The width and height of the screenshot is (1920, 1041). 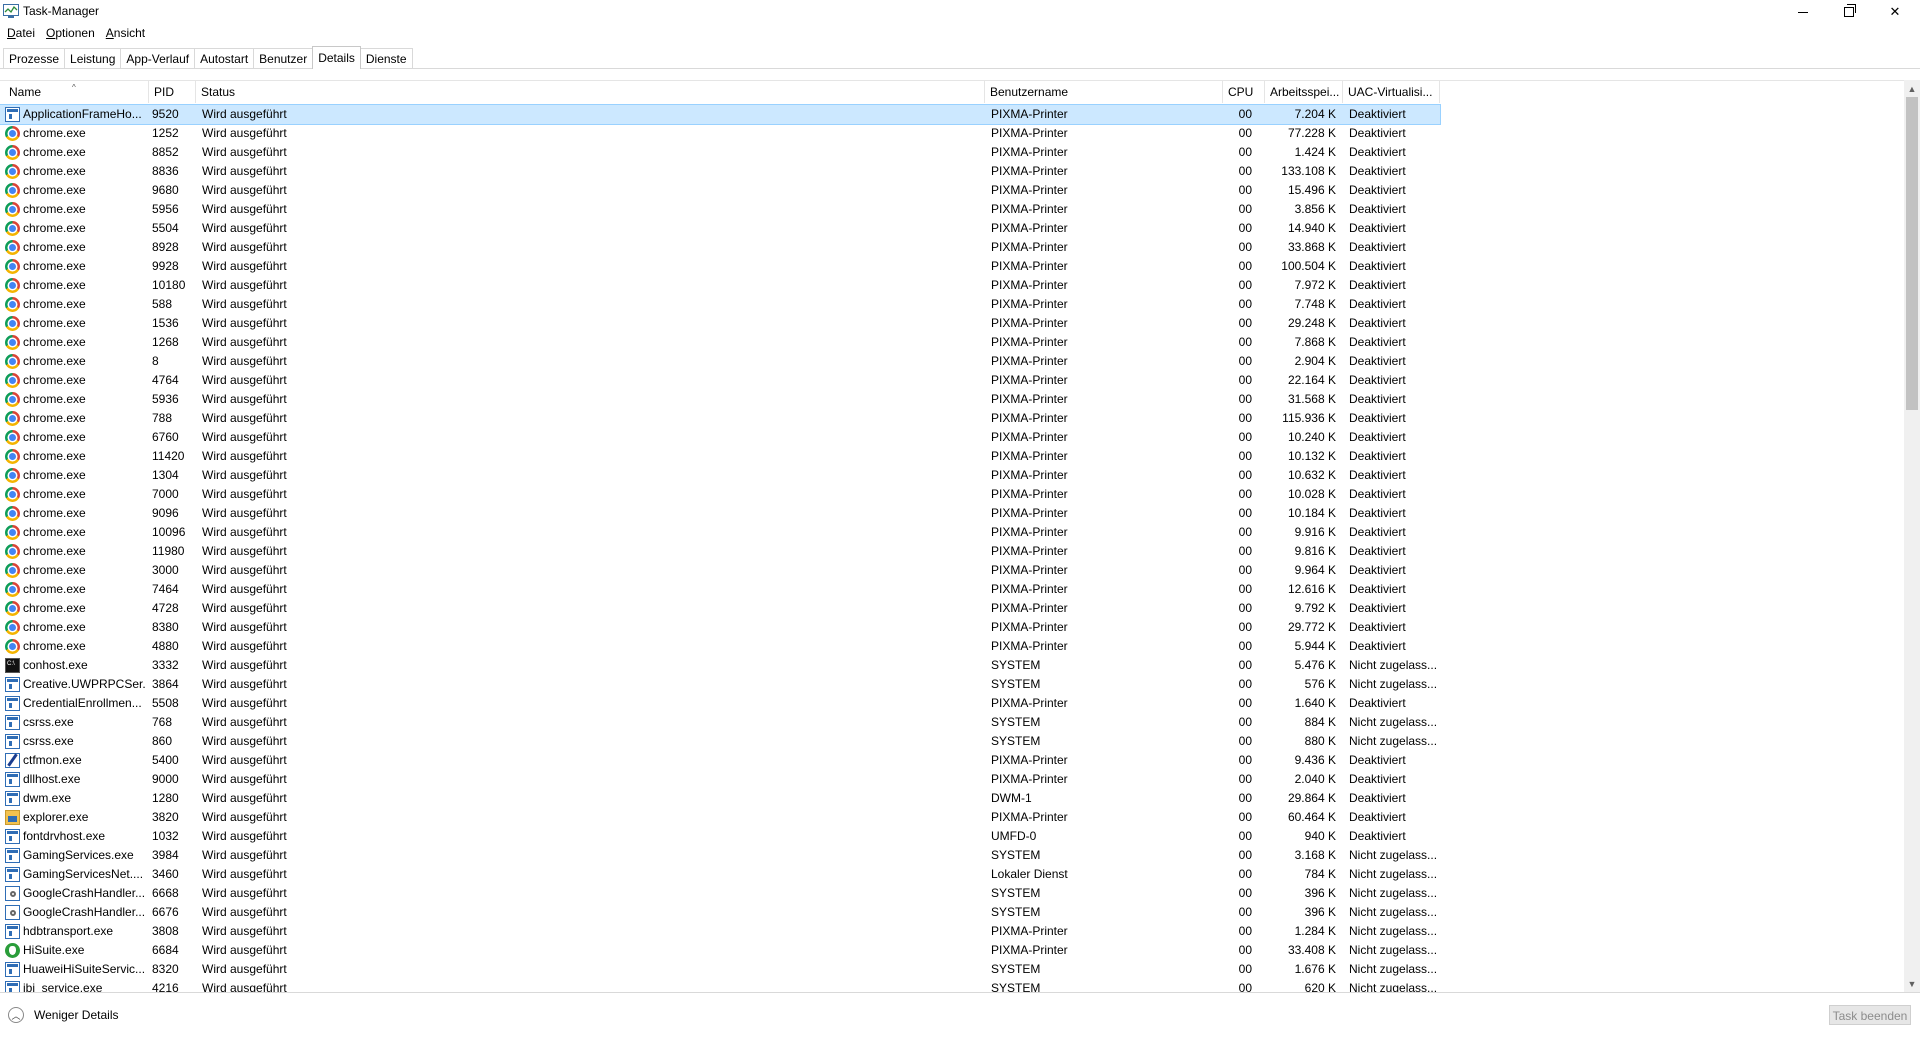 I want to click on collapse-chevron-icon: ︿, so click(x=16, y=1015).